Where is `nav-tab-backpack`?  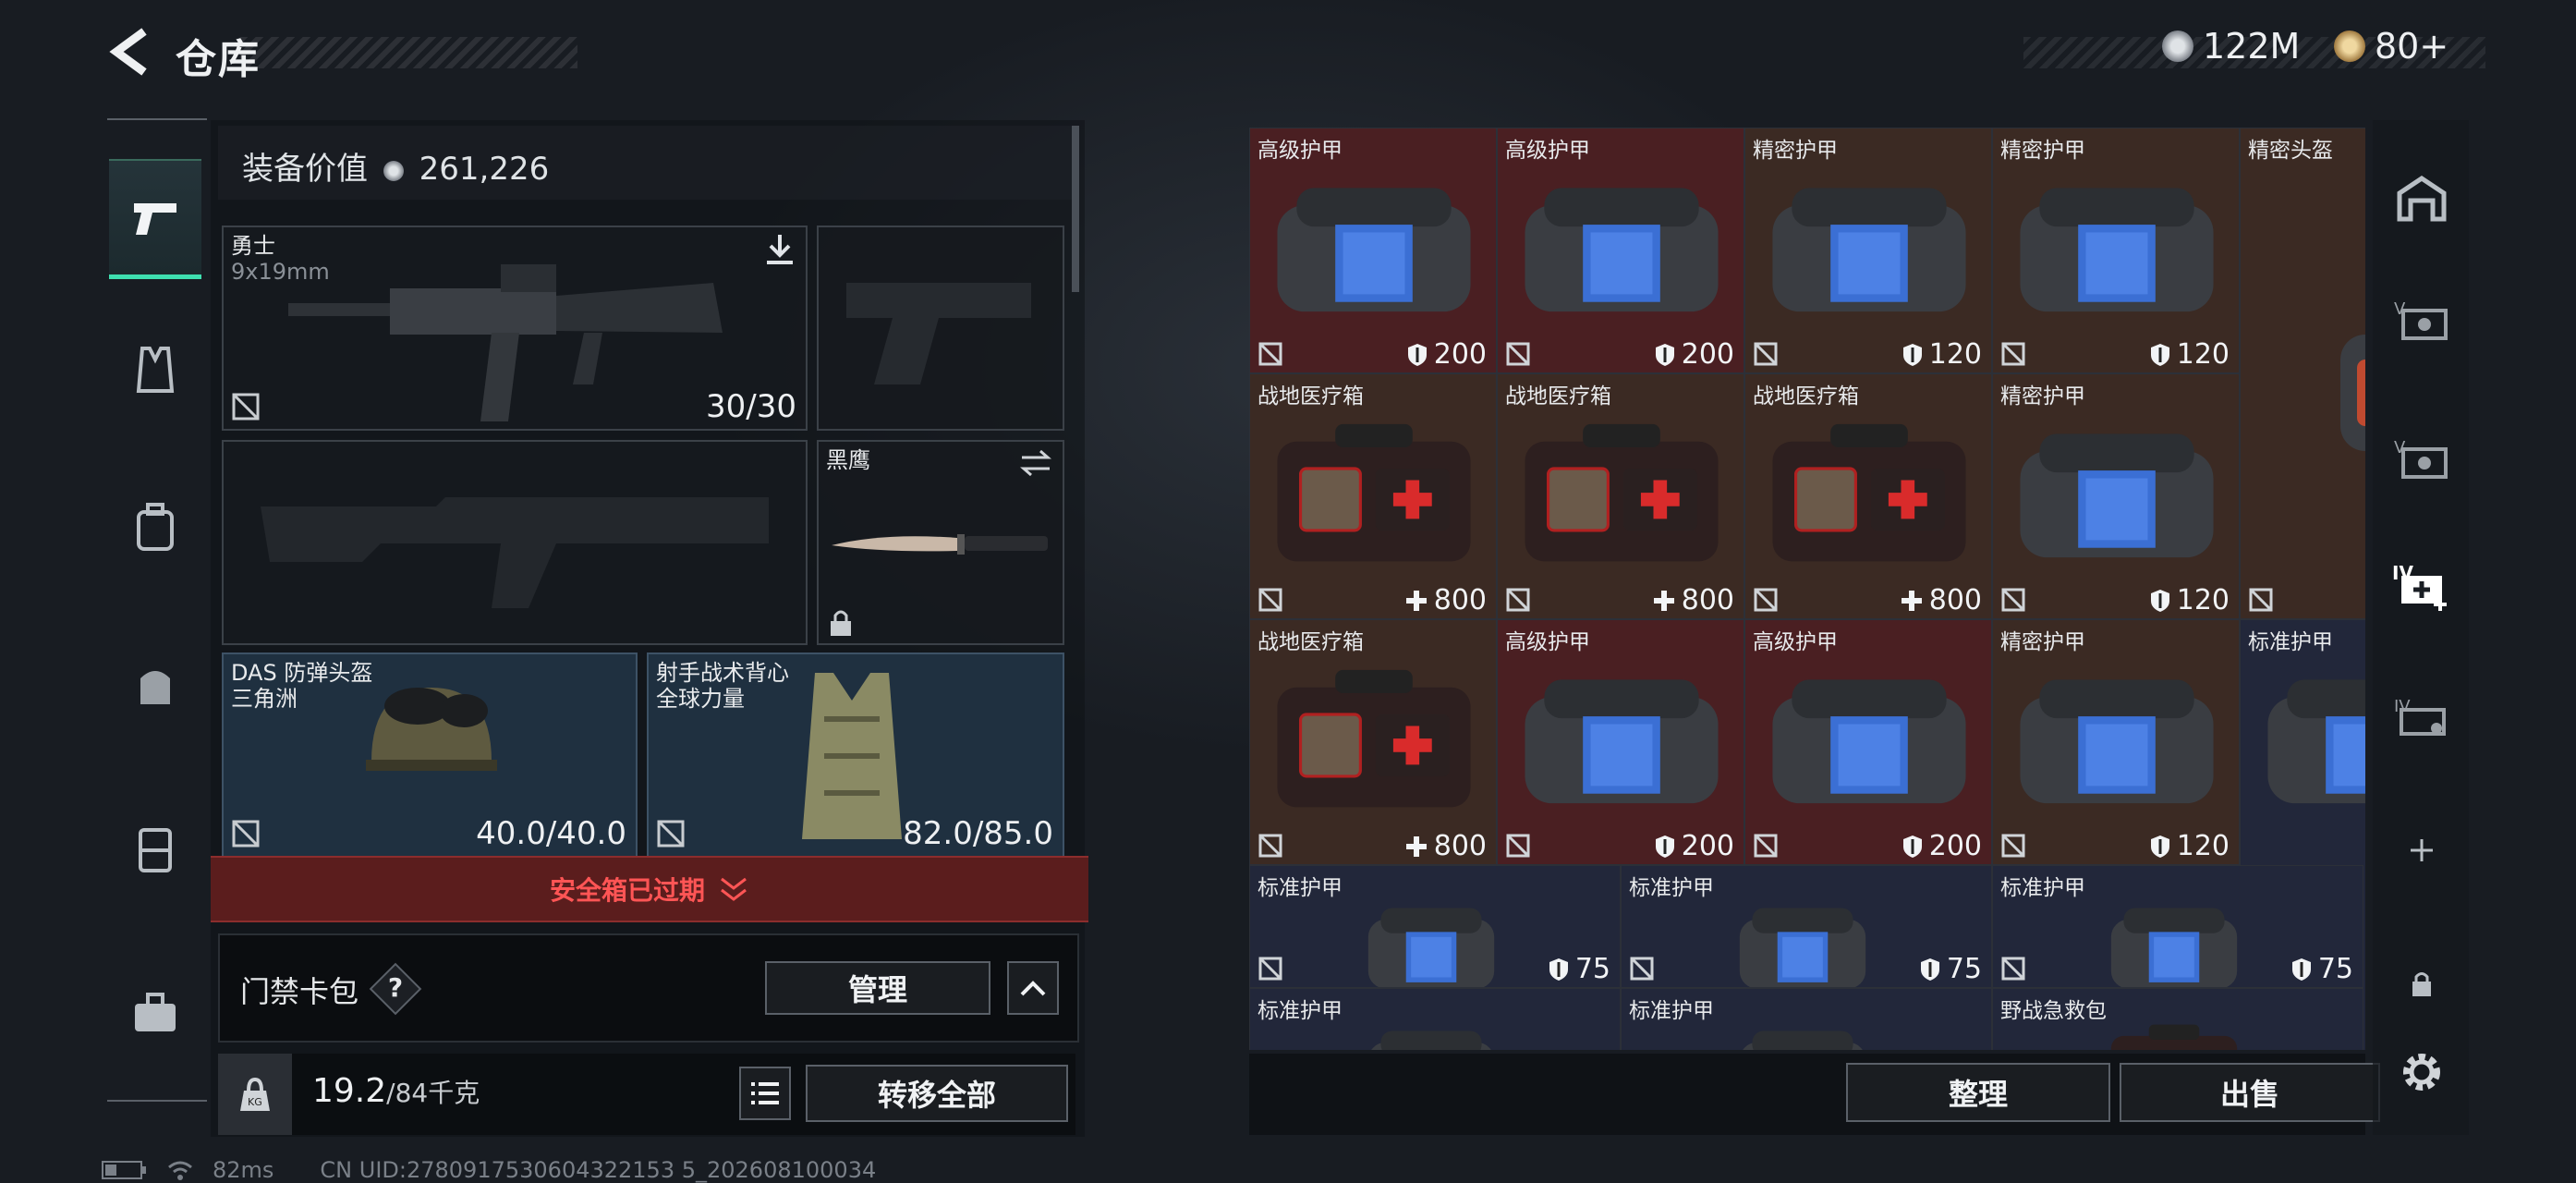 nav-tab-backpack is located at coordinates (155, 527).